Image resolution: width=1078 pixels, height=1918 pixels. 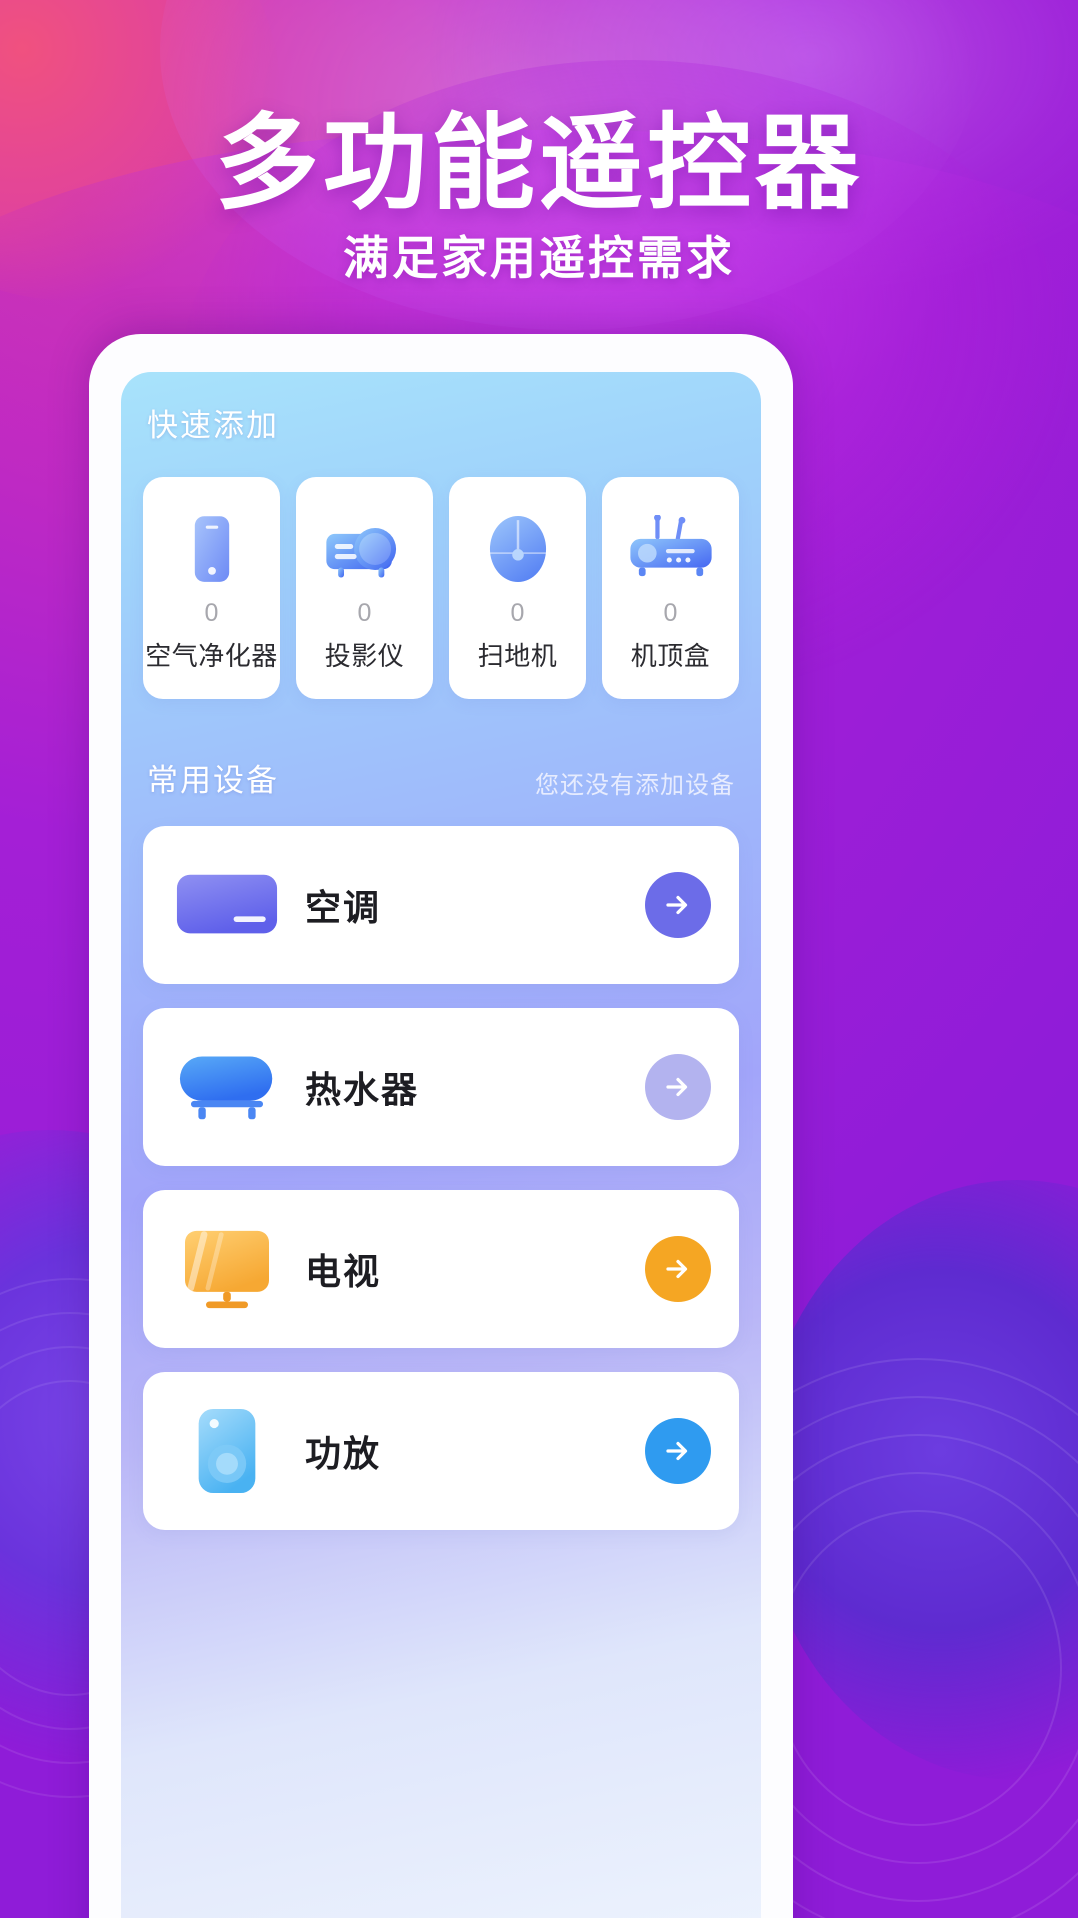 What do you see at coordinates (362, 1089) in the screenshot?
I see `device-name: 热水器` at bounding box center [362, 1089].